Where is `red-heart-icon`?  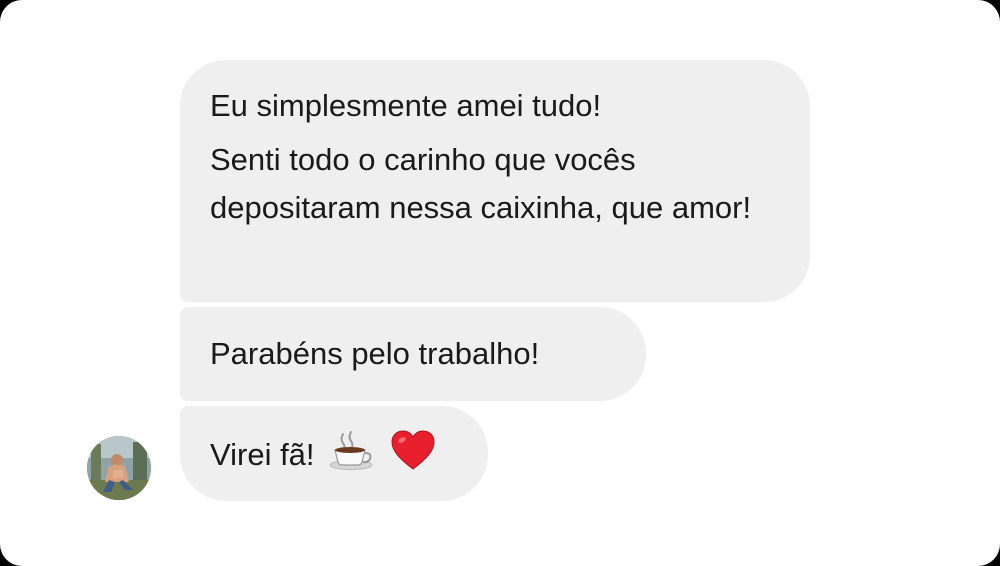
red-heart-icon is located at coordinates (413, 457).